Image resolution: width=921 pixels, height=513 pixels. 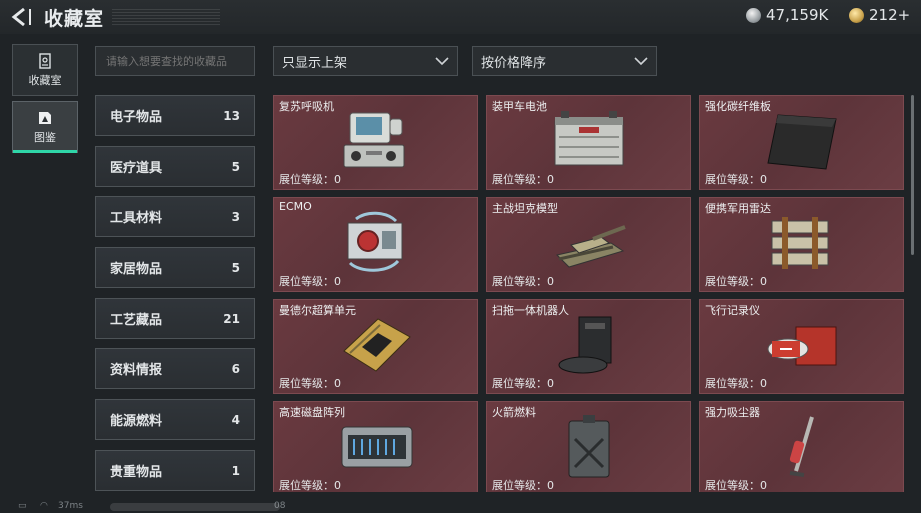 What do you see at coordinates (912, 175) in the screenshot?
I see `grid-scrollbar` at bounding box center [912, 175].